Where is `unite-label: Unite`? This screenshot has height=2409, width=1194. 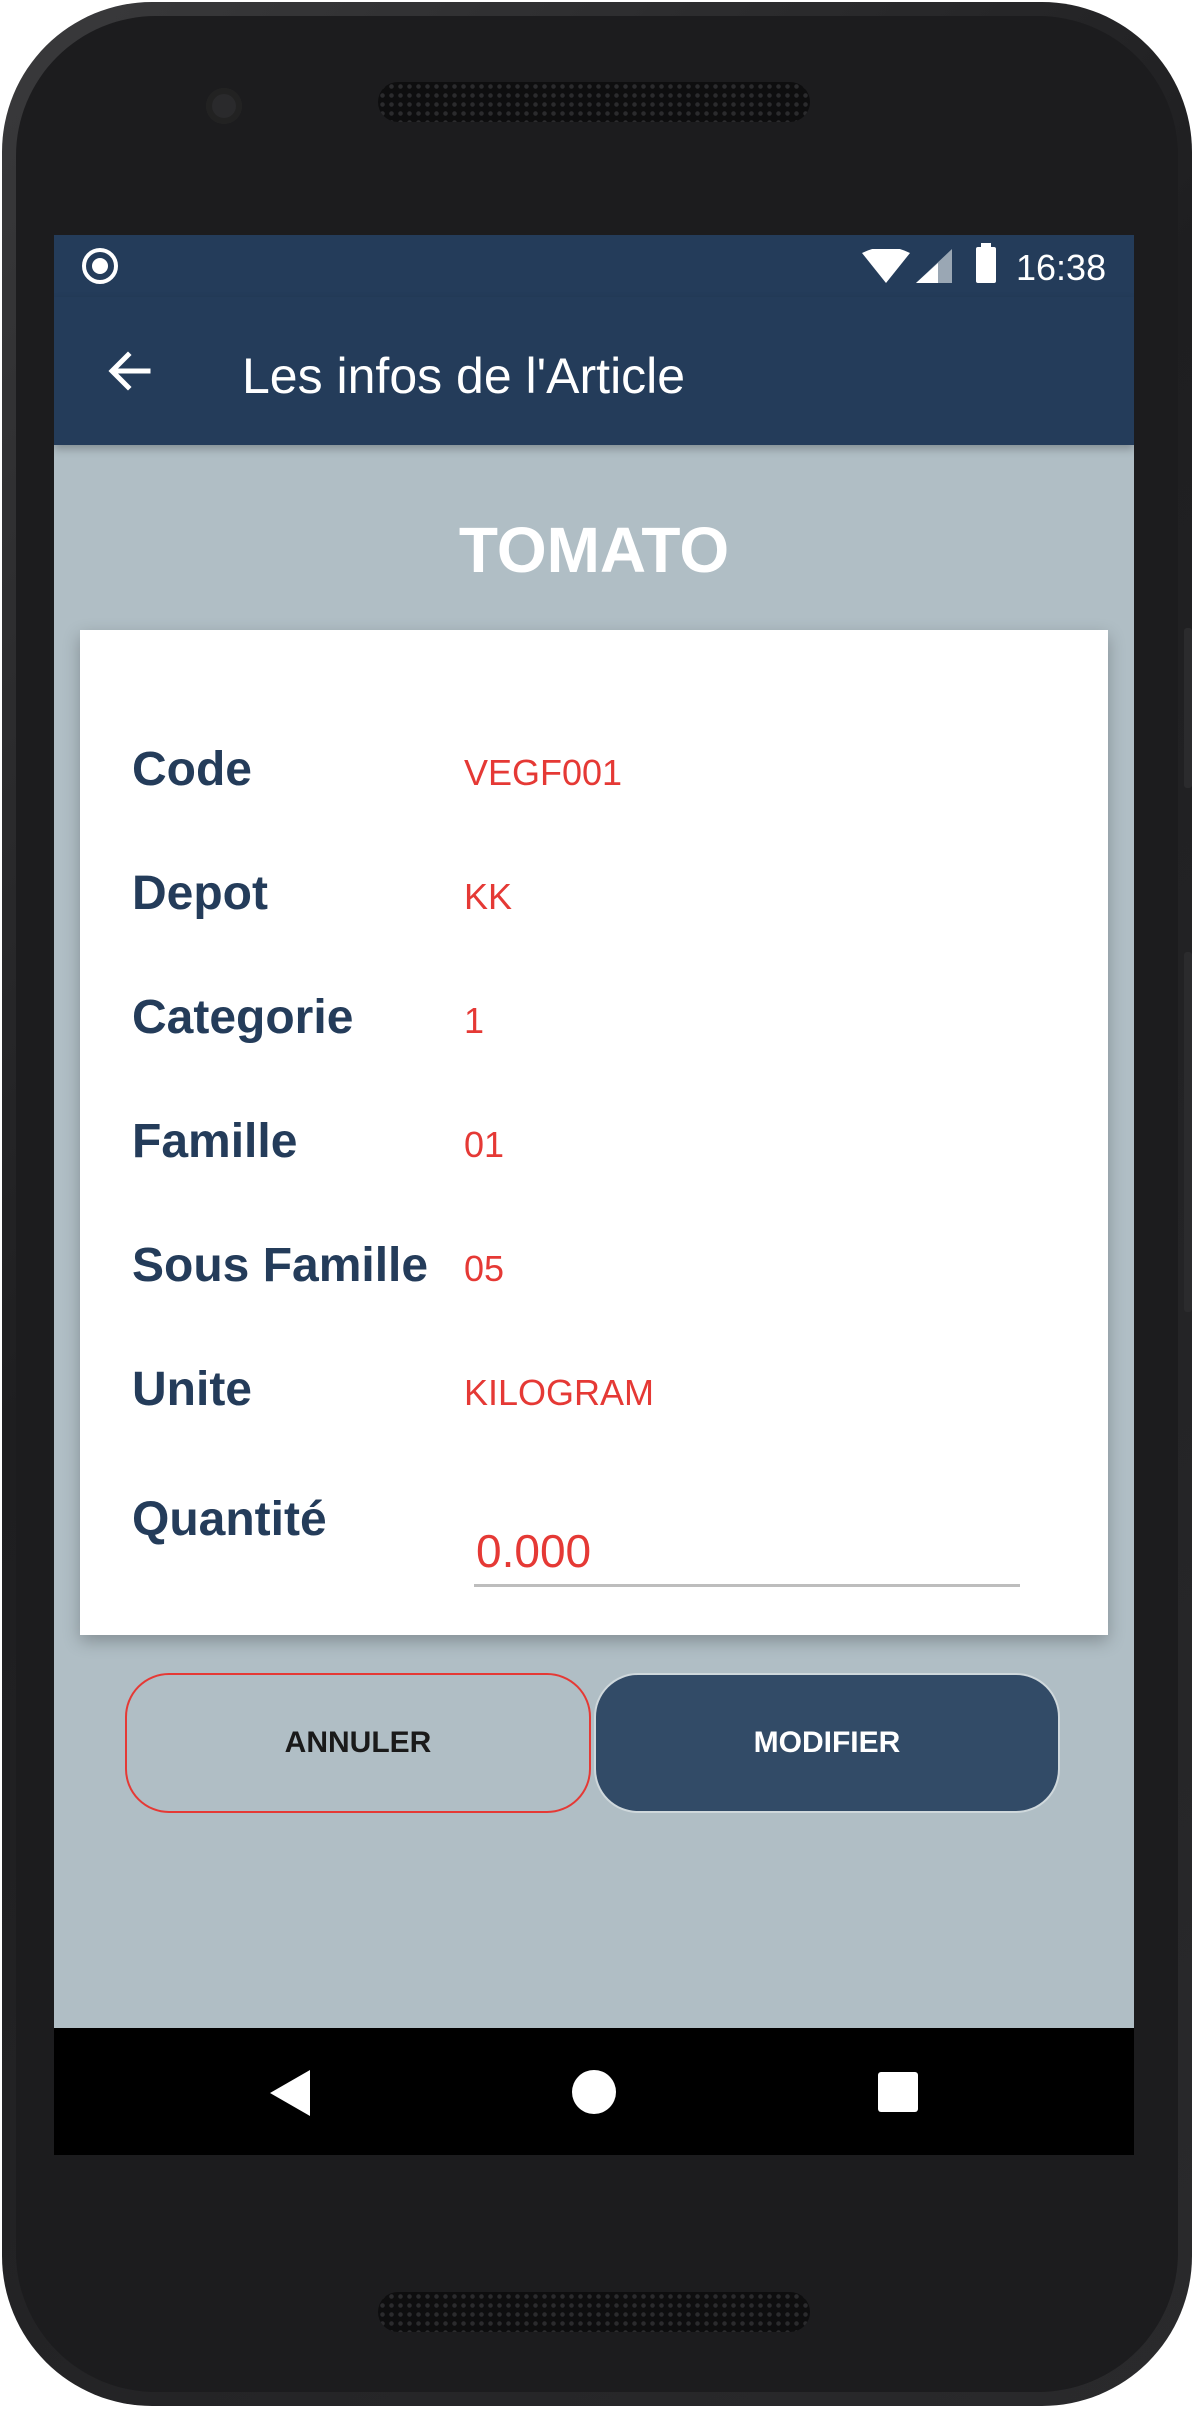 unite-label: Unite is located at coordinates (192, 1389).